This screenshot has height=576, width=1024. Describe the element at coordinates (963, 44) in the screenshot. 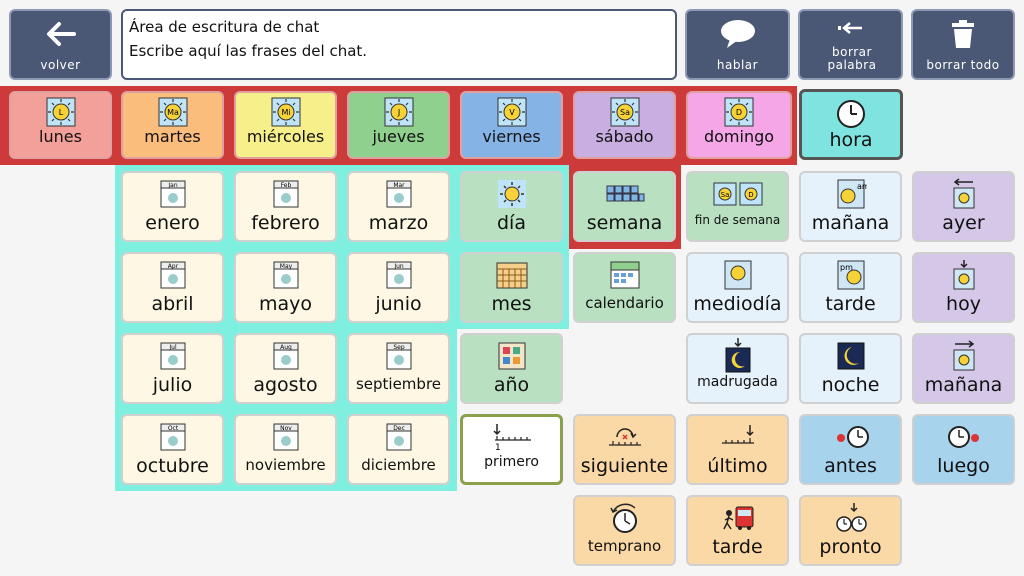

I see `delete-all-button: borrar todo` at that location.